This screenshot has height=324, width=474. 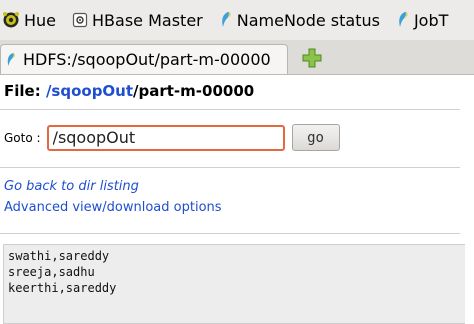 I want to click on goto-path-input, so click(x=165, y=137).